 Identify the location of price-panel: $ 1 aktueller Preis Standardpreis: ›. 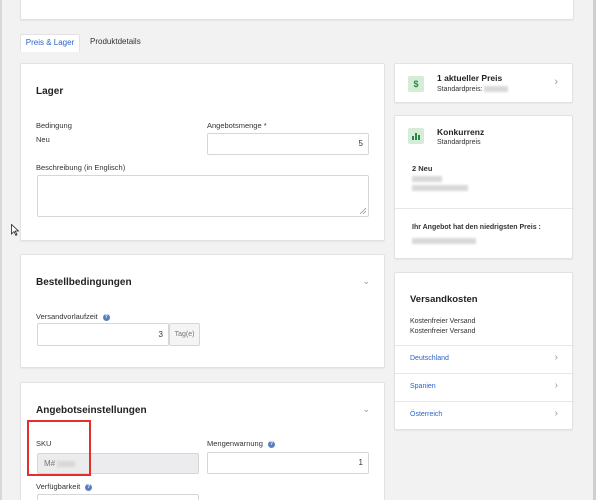
(483, 83).